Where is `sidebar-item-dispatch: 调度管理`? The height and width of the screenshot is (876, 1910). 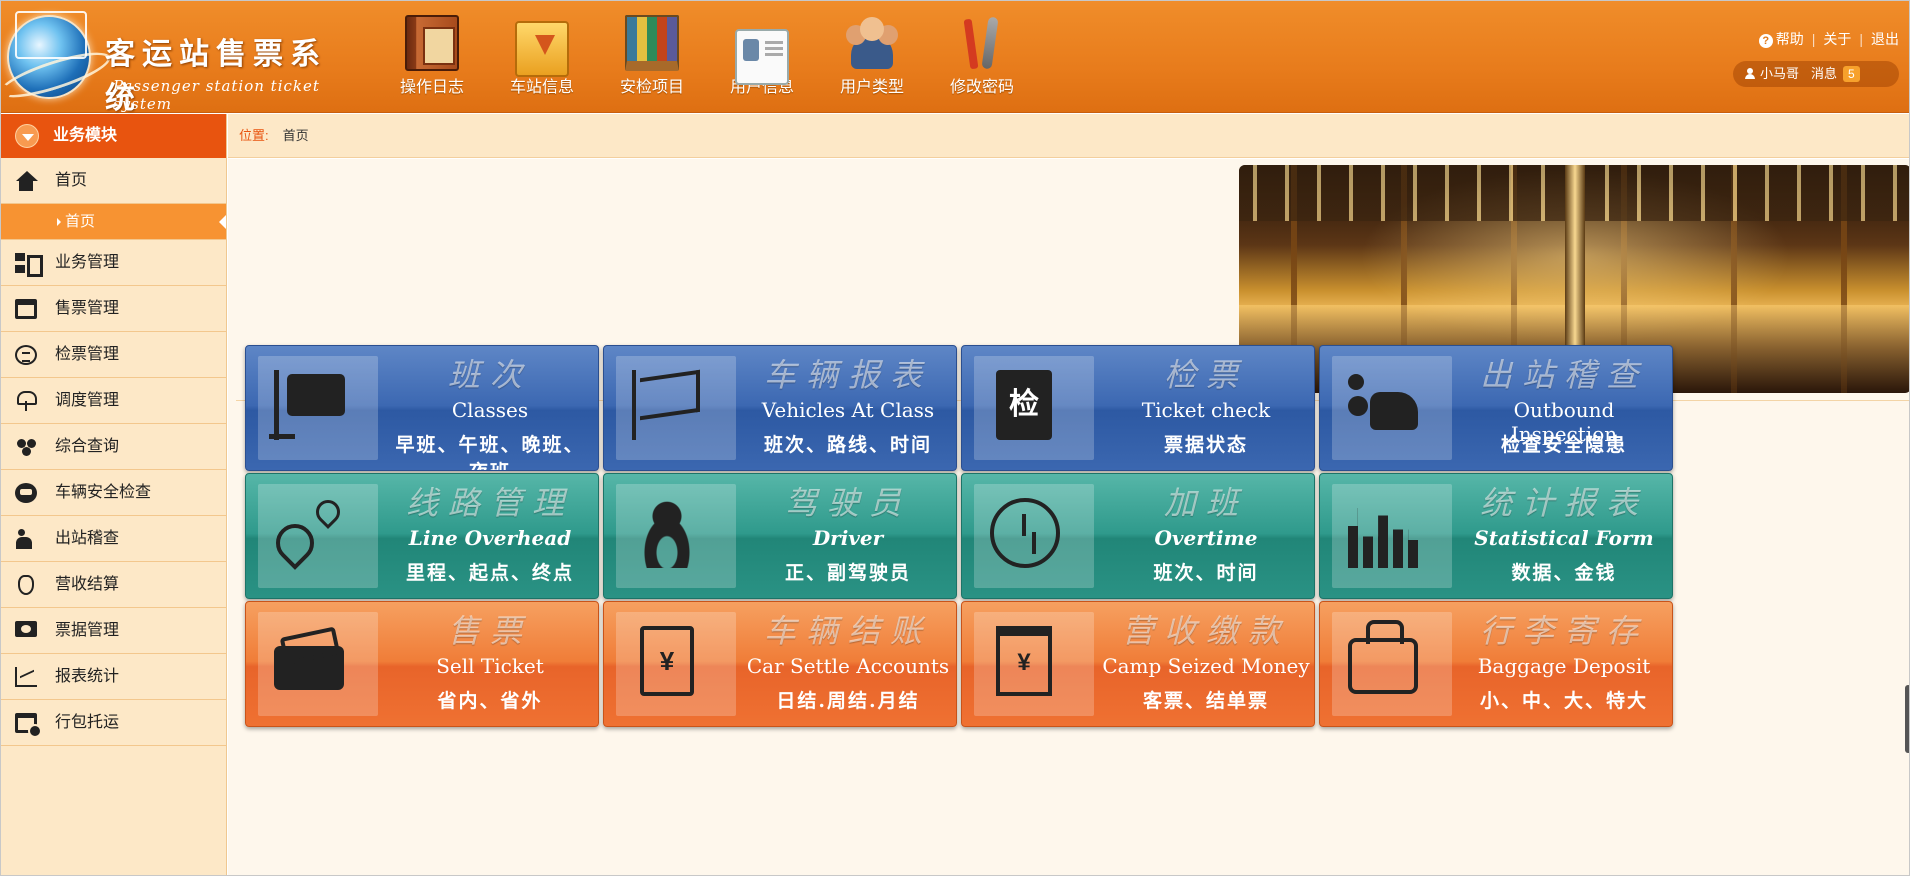
sidebar-item-dispatch: 调度管理 is located at coordinates (113, 401).